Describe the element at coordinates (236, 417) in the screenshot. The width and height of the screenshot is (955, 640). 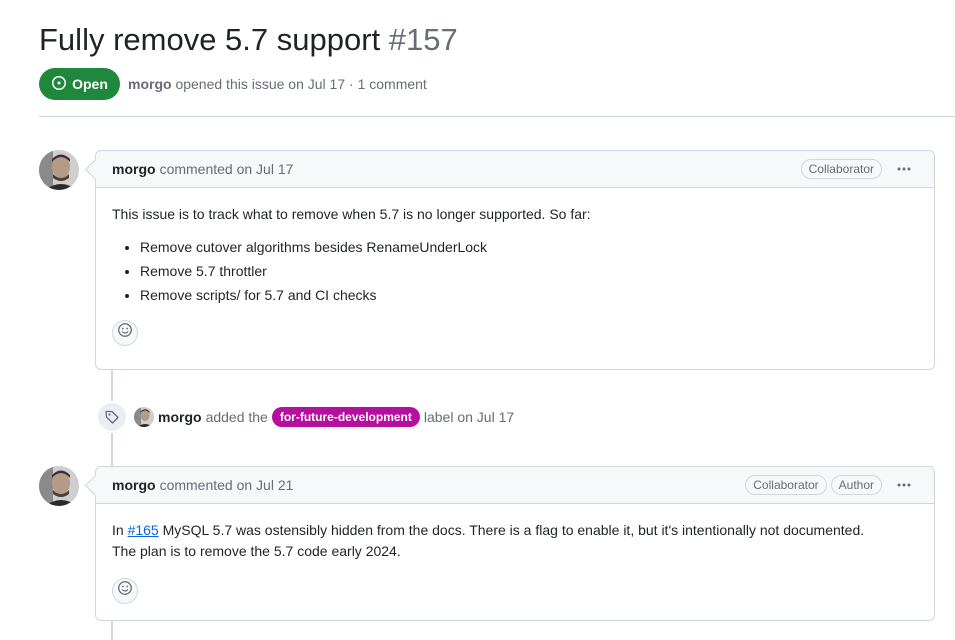
I see `event-action-text: added the` at that location.